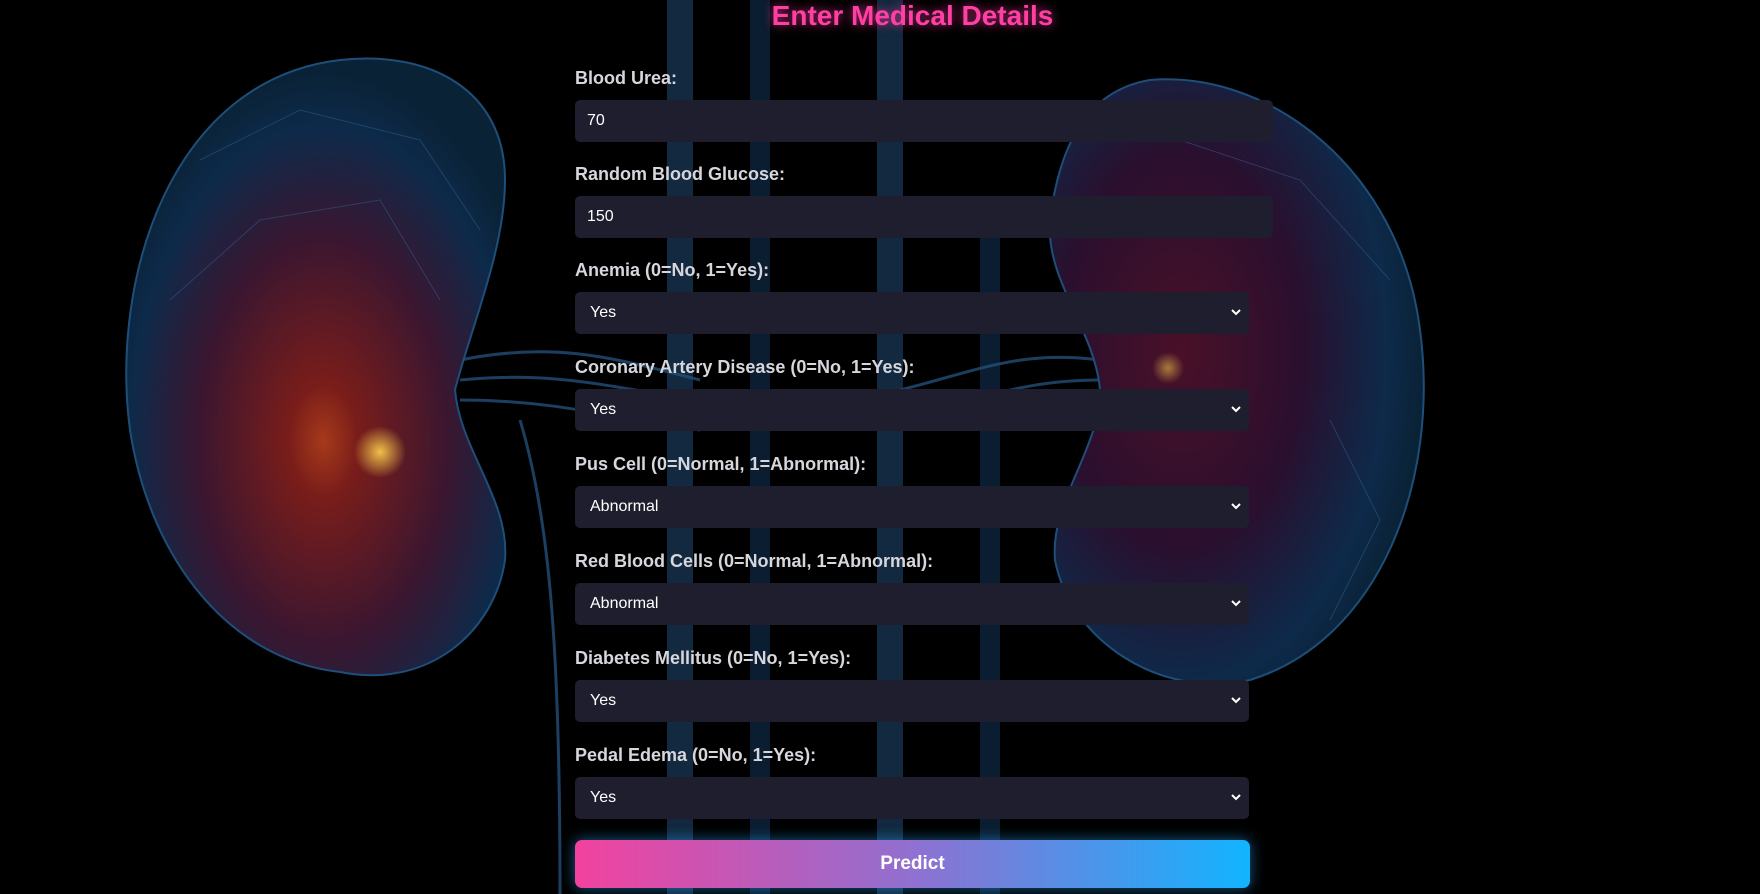 The width and height of the screenshot is (1760, 894). I want to click on diabetes-mellitus-label: Diabetes Mellitus (0=No, 1=Yes):, so click(713, 658).